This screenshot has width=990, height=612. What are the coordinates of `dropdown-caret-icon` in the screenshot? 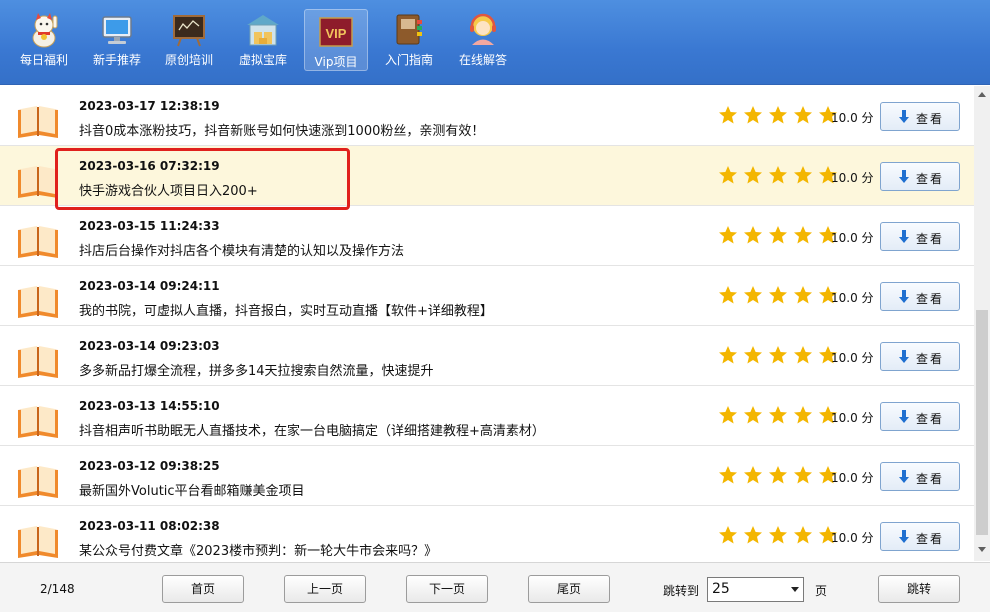 It's located at (795, 589).